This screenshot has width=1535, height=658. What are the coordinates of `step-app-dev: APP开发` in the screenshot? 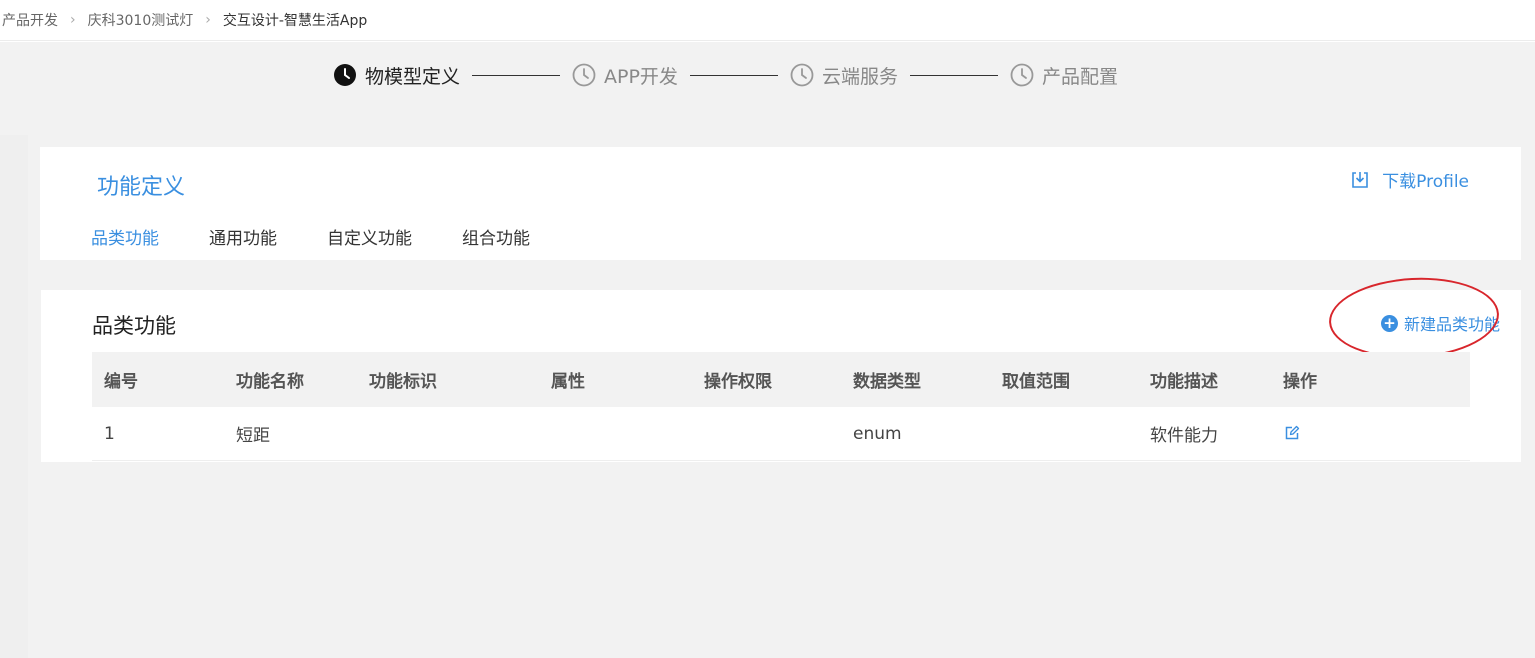 It's located at (625, 75).